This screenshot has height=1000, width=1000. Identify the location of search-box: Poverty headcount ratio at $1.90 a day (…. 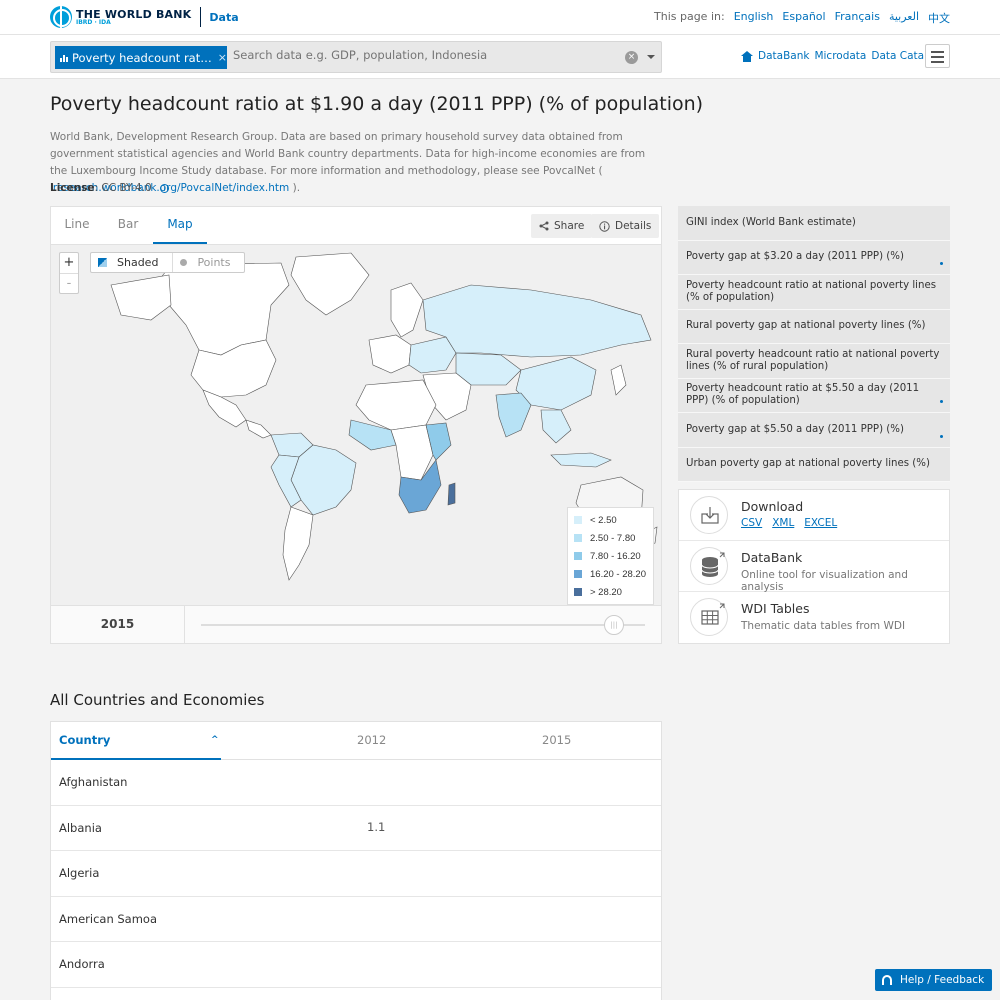
(356, 57).